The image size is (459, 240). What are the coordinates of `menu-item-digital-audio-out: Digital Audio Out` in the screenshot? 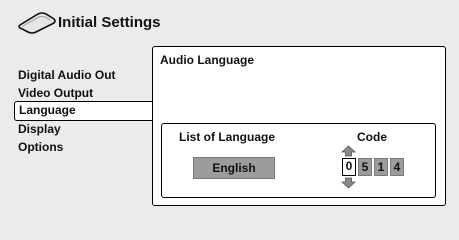 It's located at (84, 75).